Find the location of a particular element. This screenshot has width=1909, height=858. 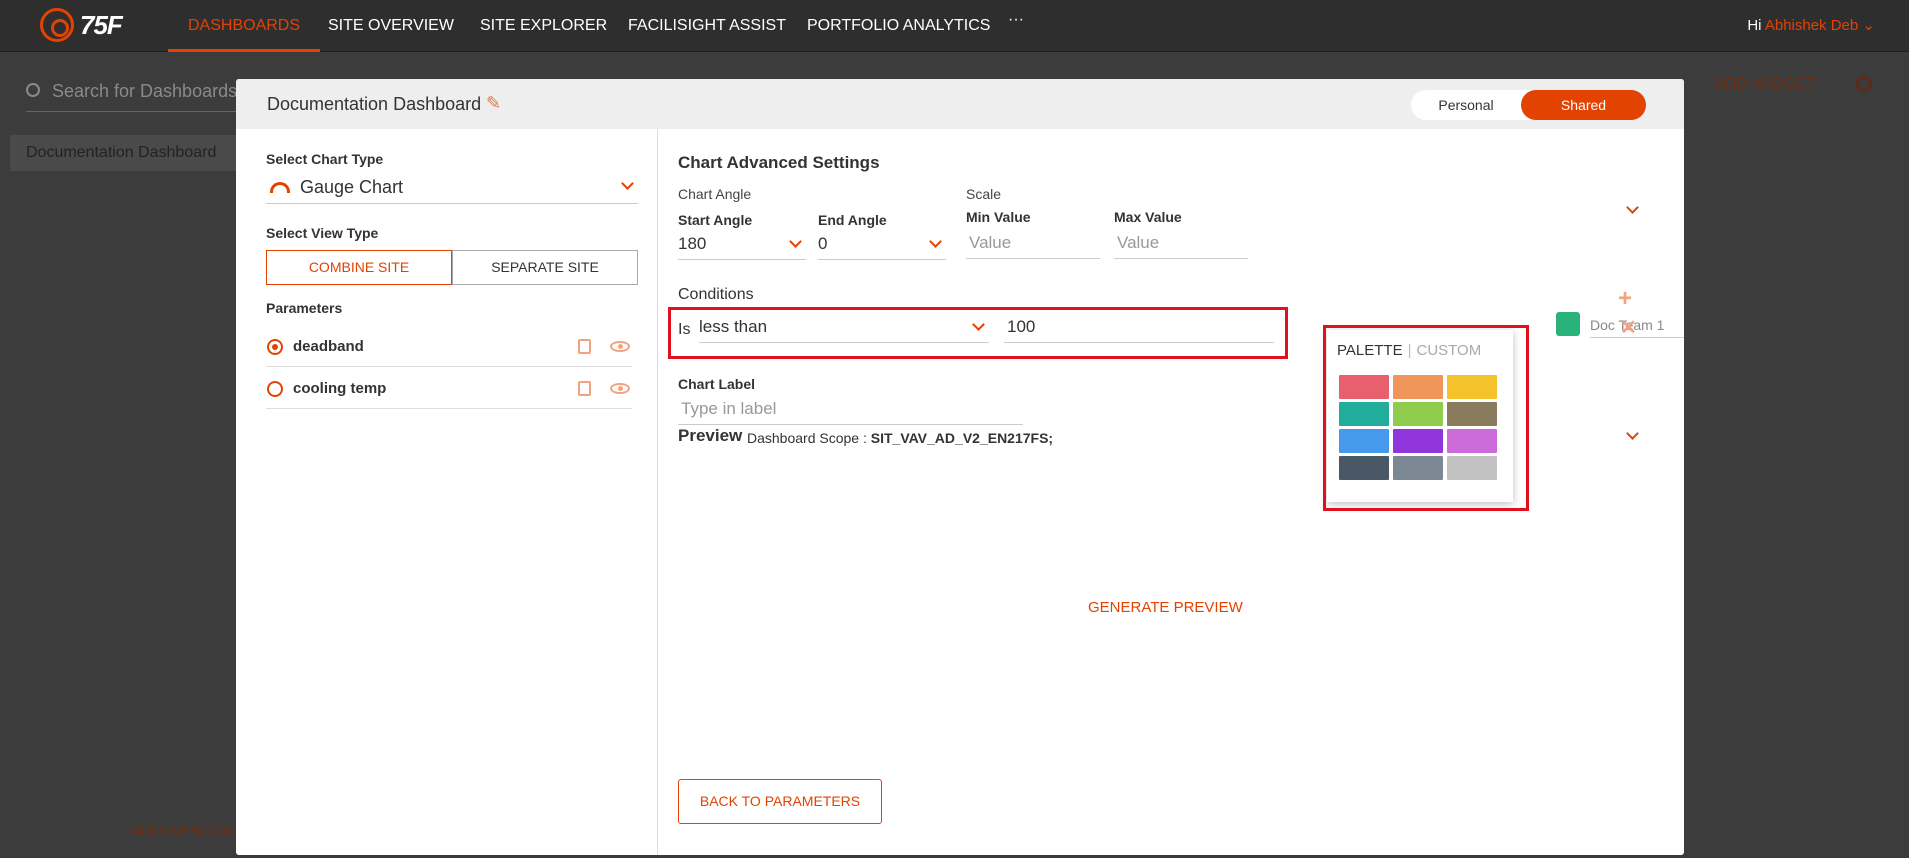

logo-text: 75F is located at coordinates (101, 24).